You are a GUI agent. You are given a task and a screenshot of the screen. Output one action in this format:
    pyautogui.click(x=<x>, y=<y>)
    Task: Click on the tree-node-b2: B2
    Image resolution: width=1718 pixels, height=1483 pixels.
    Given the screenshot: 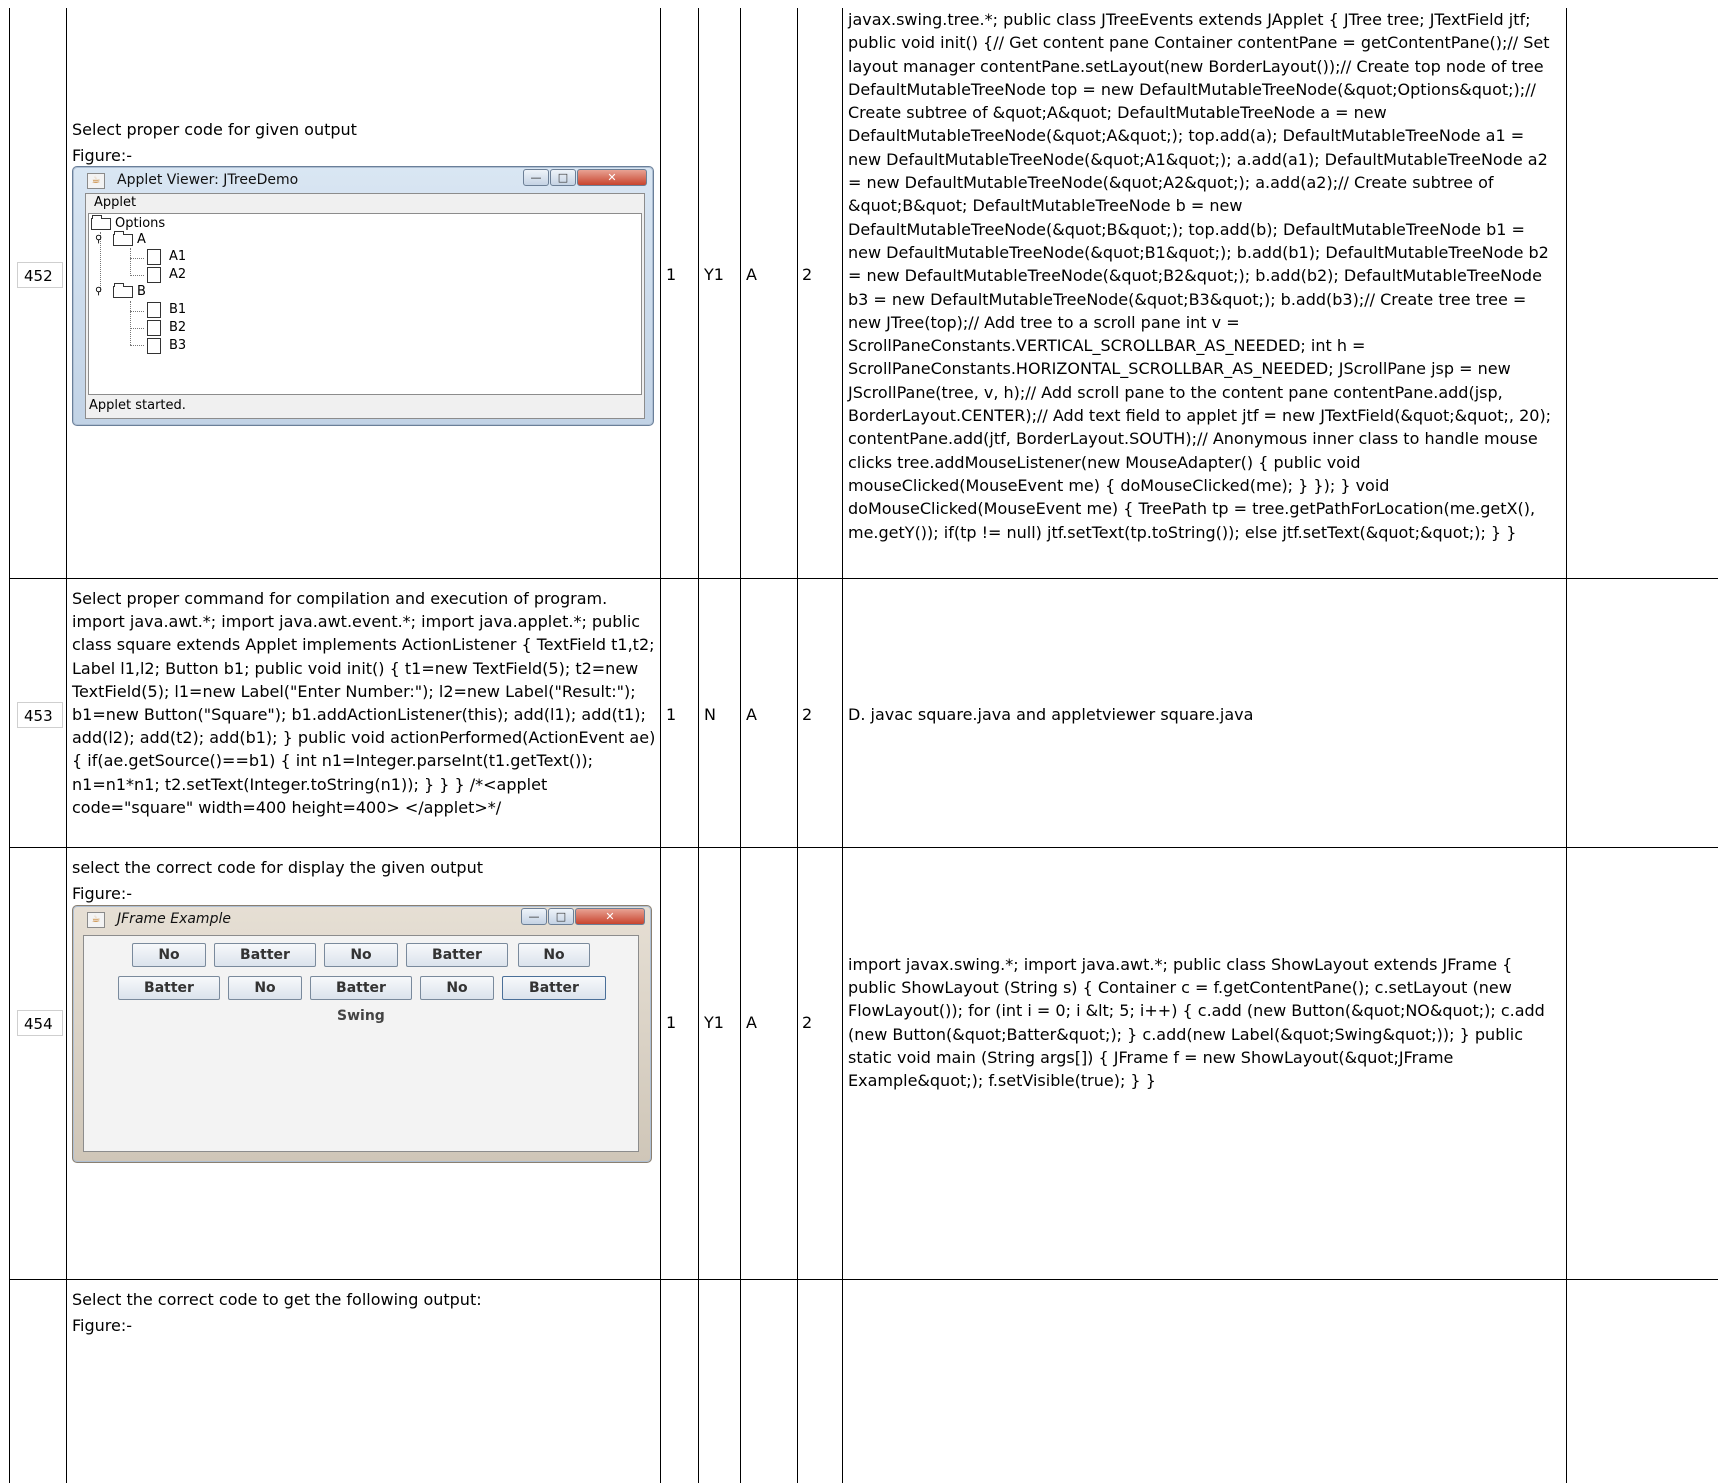 What is the action you would take?
    pyautogui.click(x=166, y=328)
    